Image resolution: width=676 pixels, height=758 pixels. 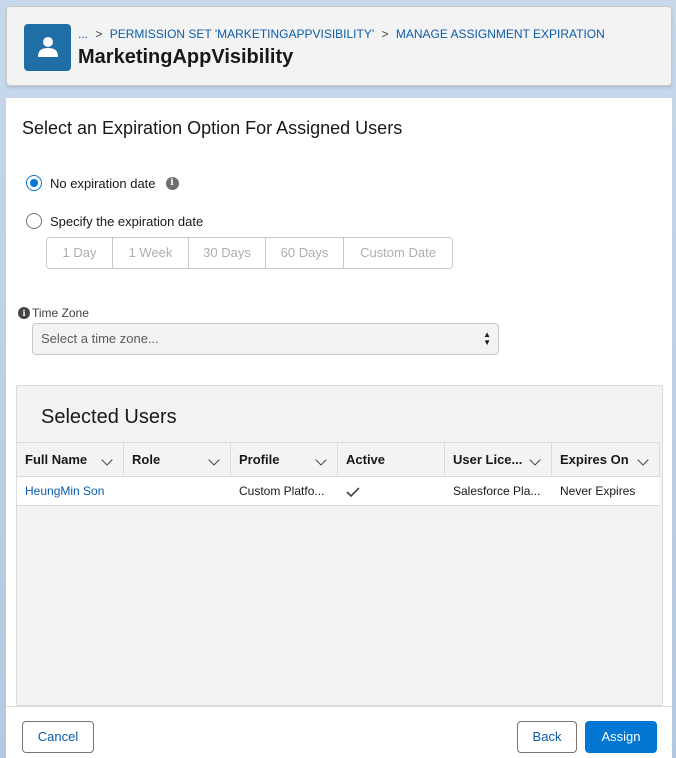 I want to click on time-zone-select: Select a time zone... ▲ ▼, so click(x=265, y=339).